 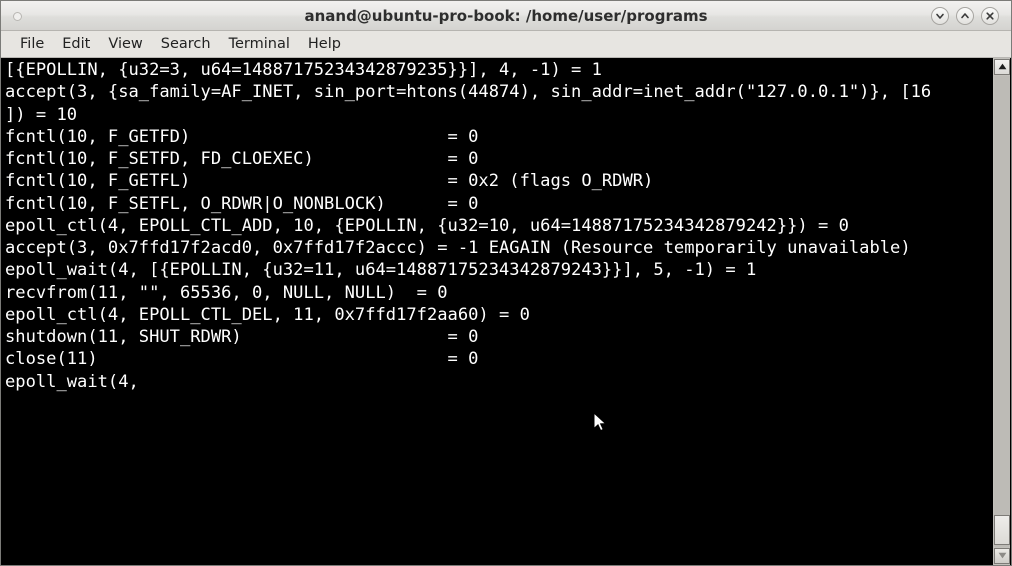 I want to click on scrollbar-up-button, so click(x=1002, y=67).